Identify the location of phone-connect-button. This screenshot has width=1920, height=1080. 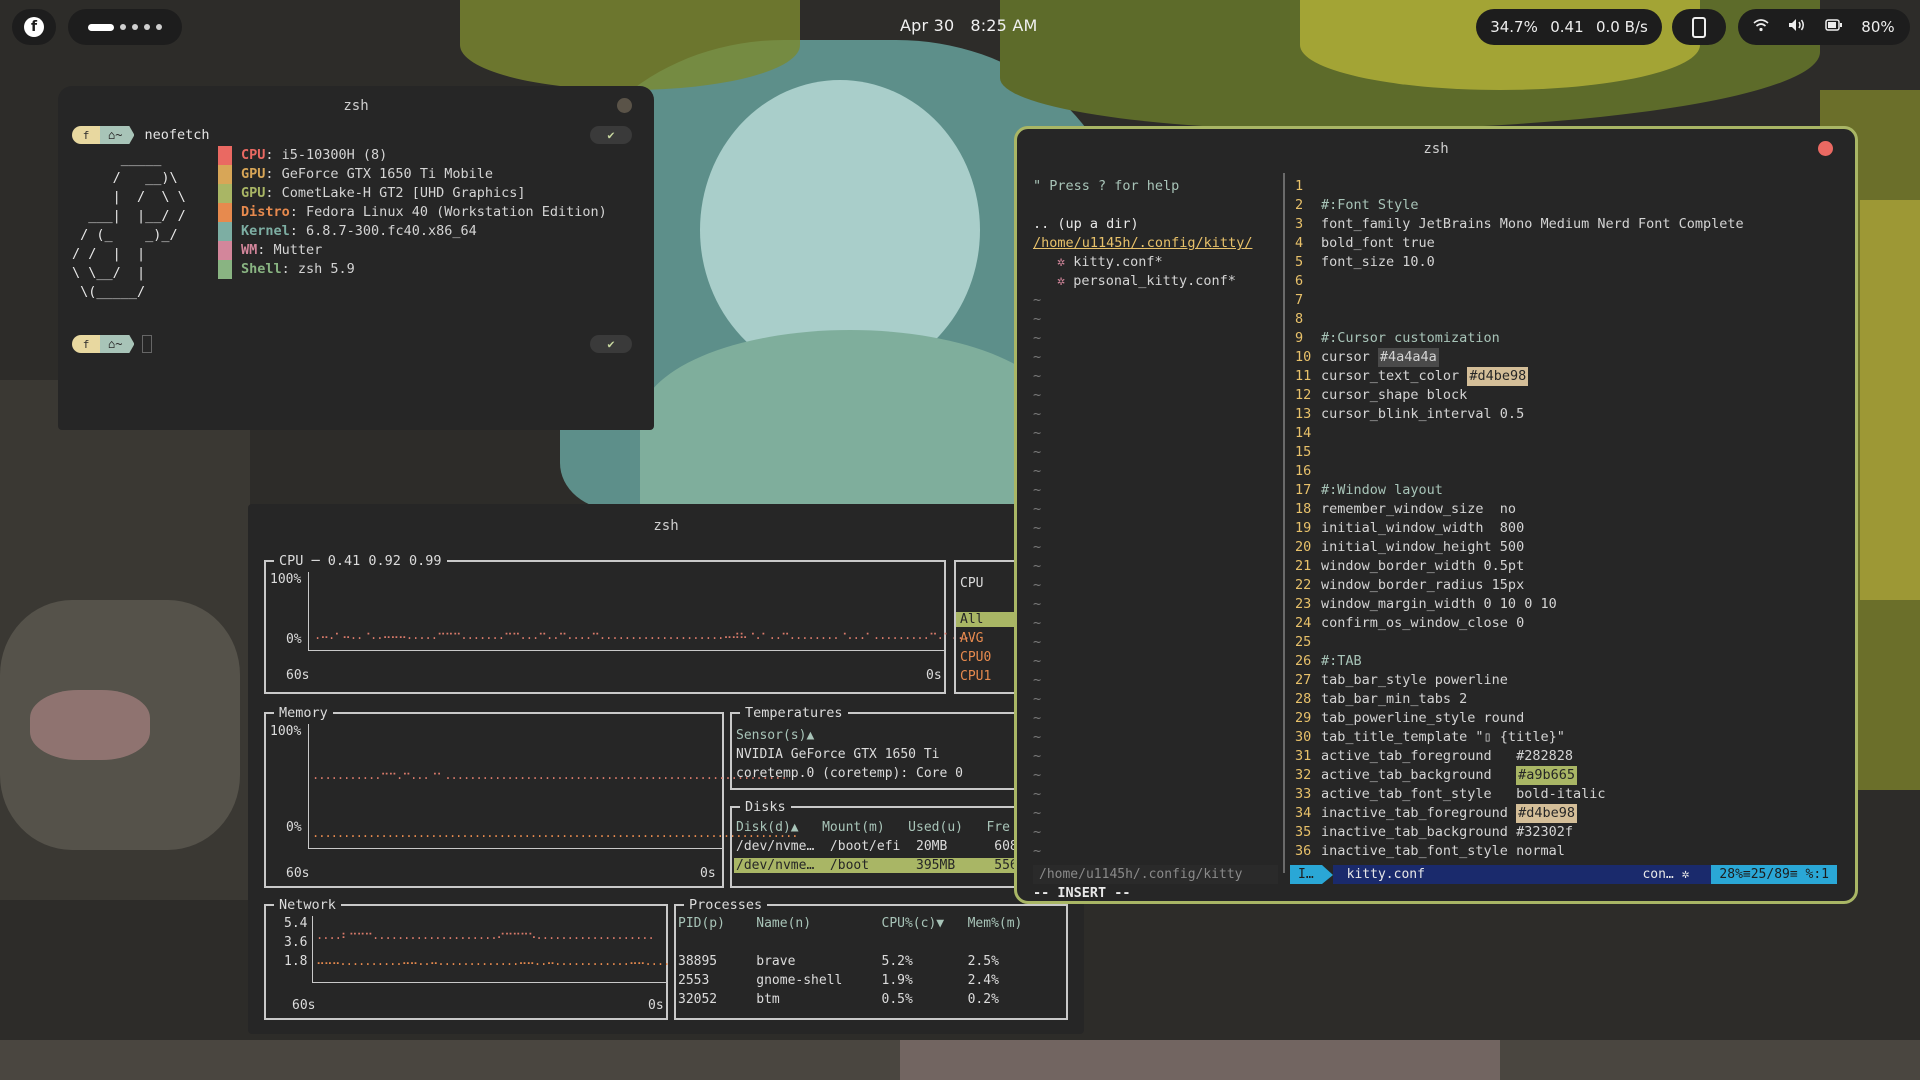
(1699, 27).